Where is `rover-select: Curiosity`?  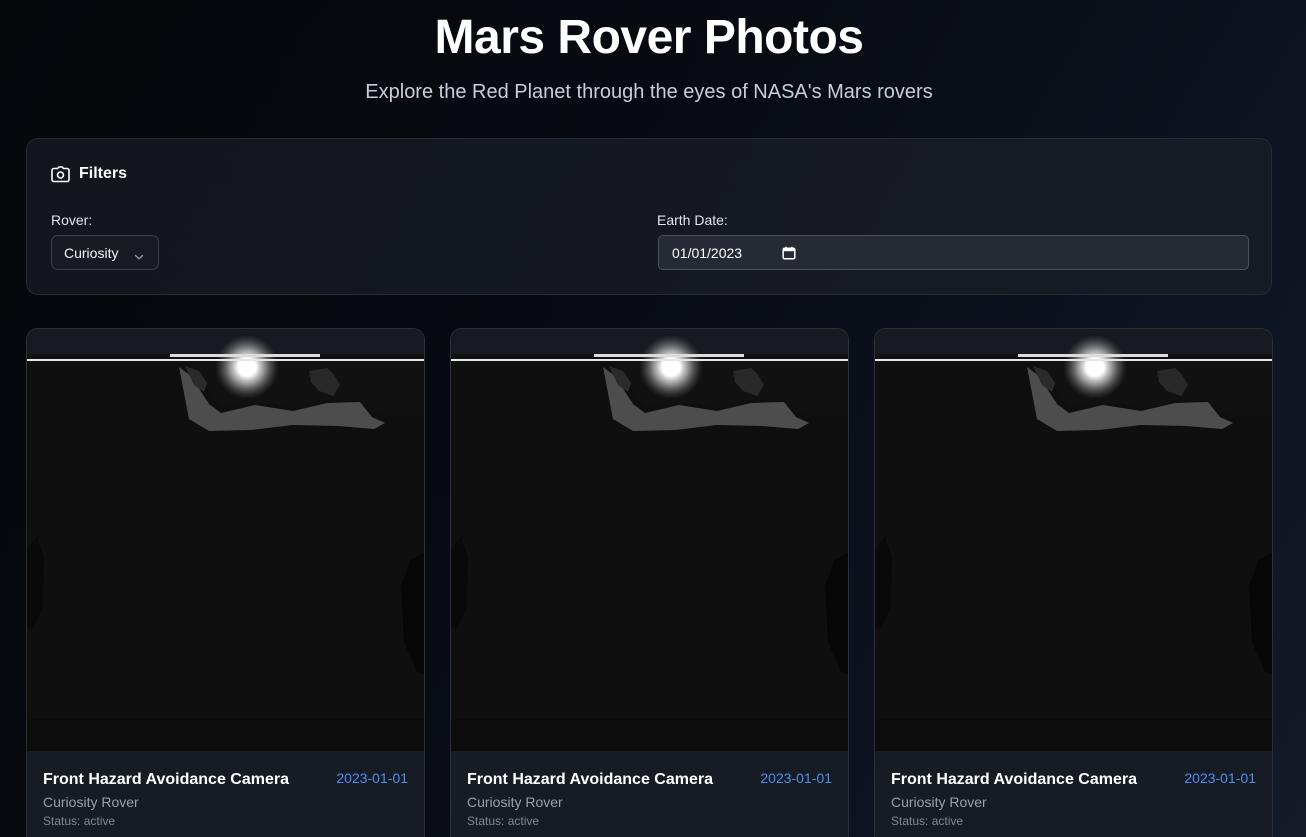
rover-select: Curiosity is located at coordinates (105, 252).